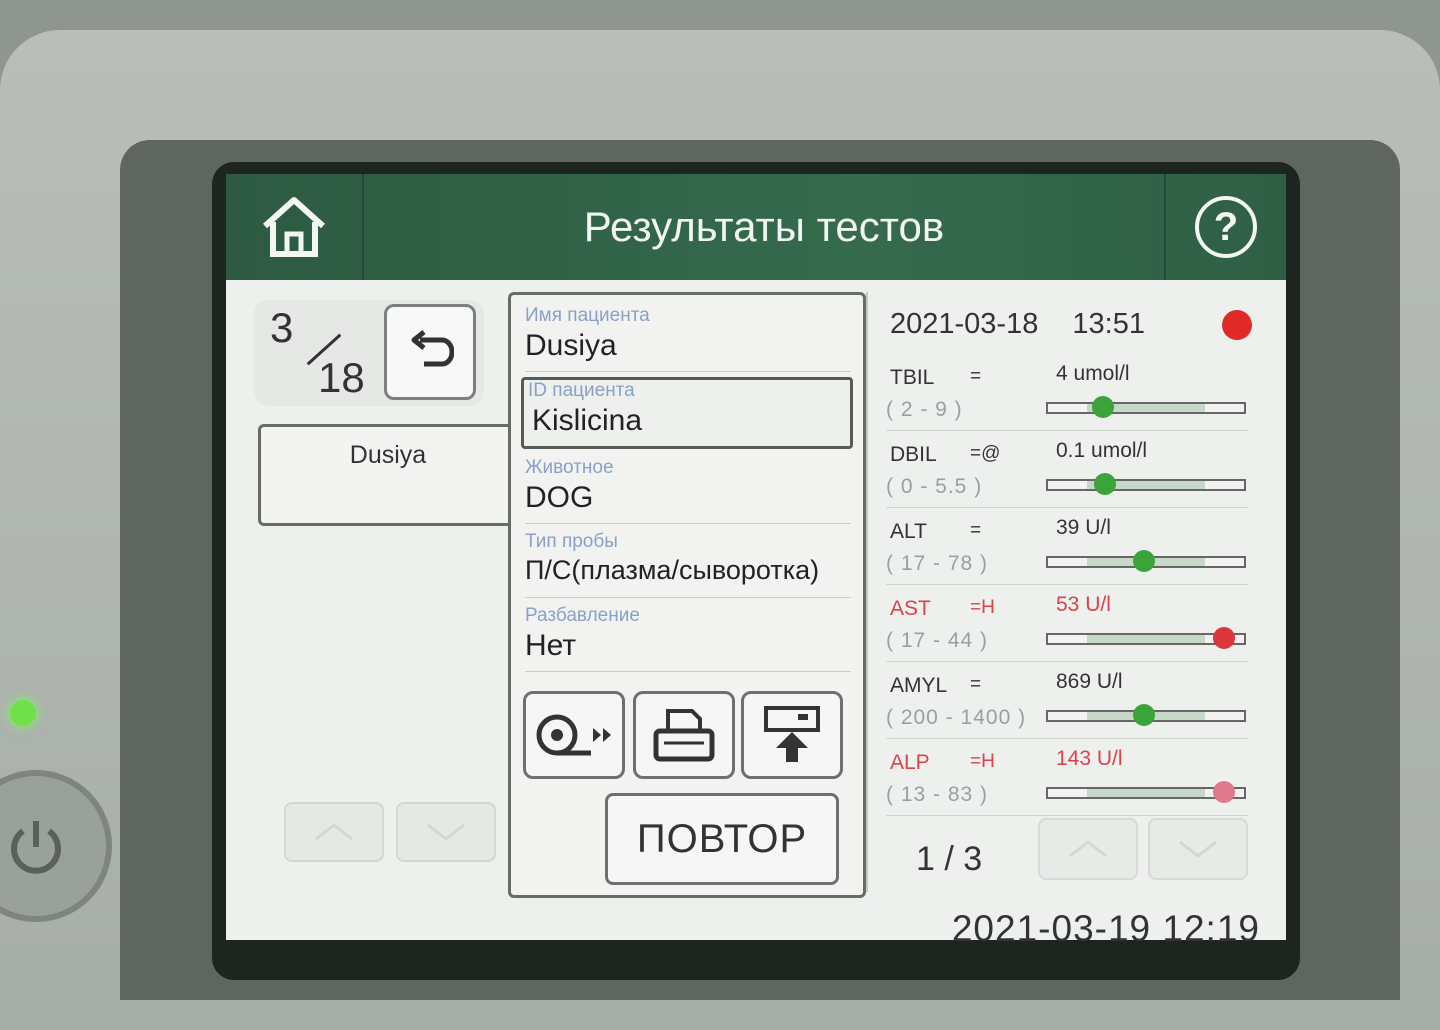 The height and width of the screenshot is (1030, 1440). What do you see at coordinates (582, 615) in the screenshot?
I see `dilution-label: Разбавление` at bounding box center [582, 615].